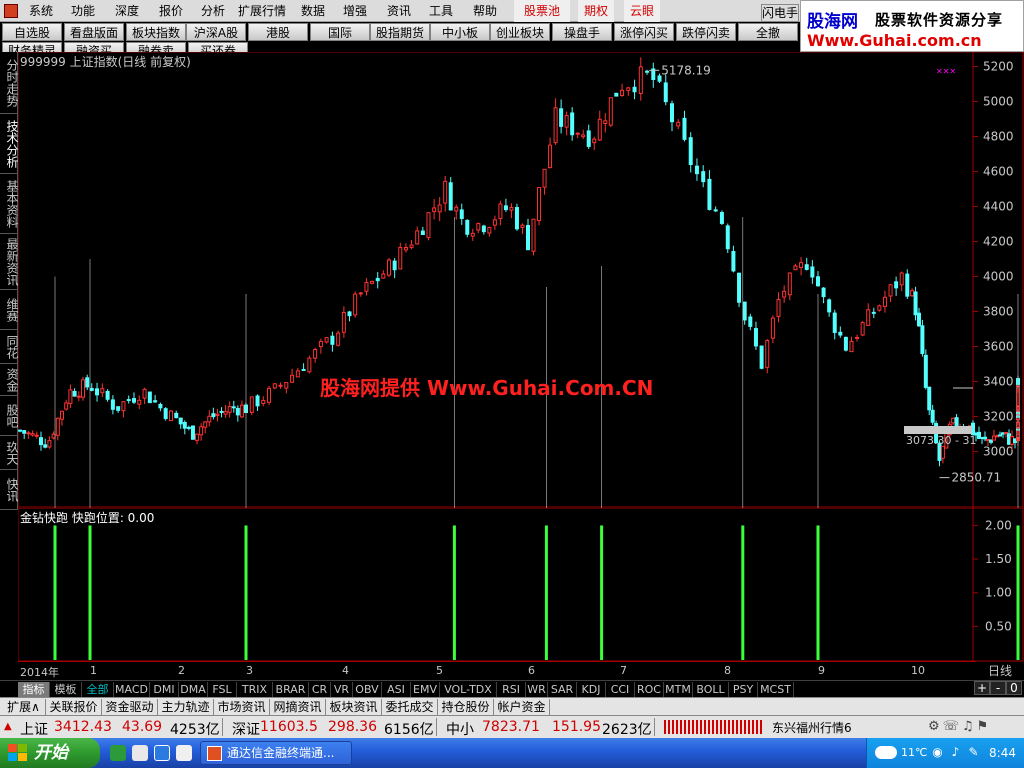  What do you see at coordinates (998, 688) in the screenshot?
I see `zoom-button-1: -` at bounding box center [998, 688].